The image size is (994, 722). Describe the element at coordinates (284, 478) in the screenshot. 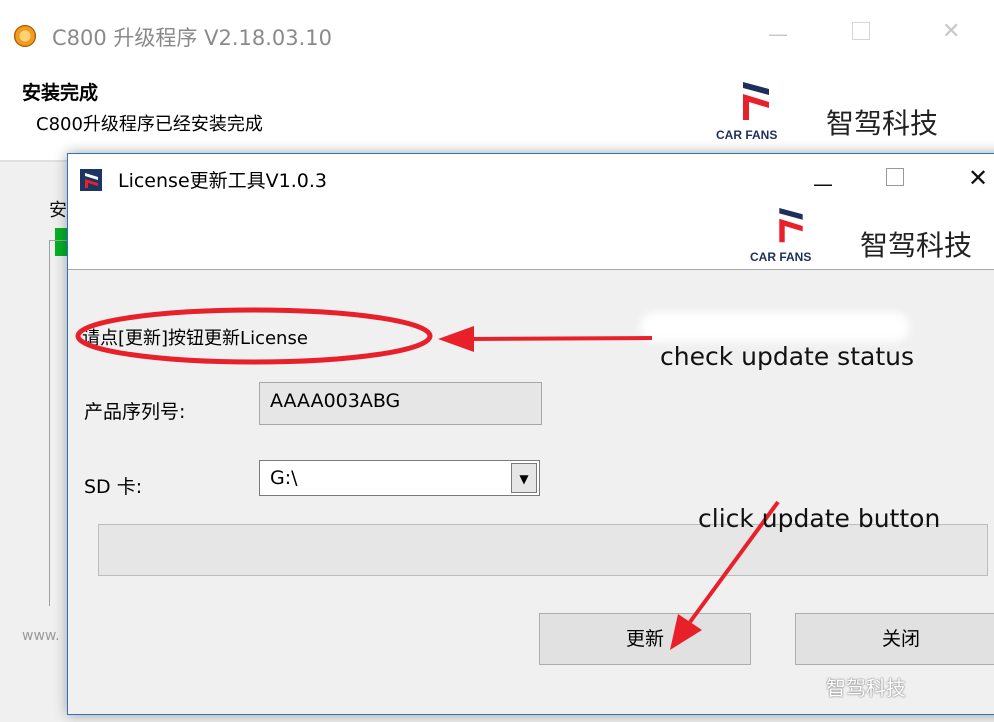

I see `sd-card-selected-value: G:\` at that location.